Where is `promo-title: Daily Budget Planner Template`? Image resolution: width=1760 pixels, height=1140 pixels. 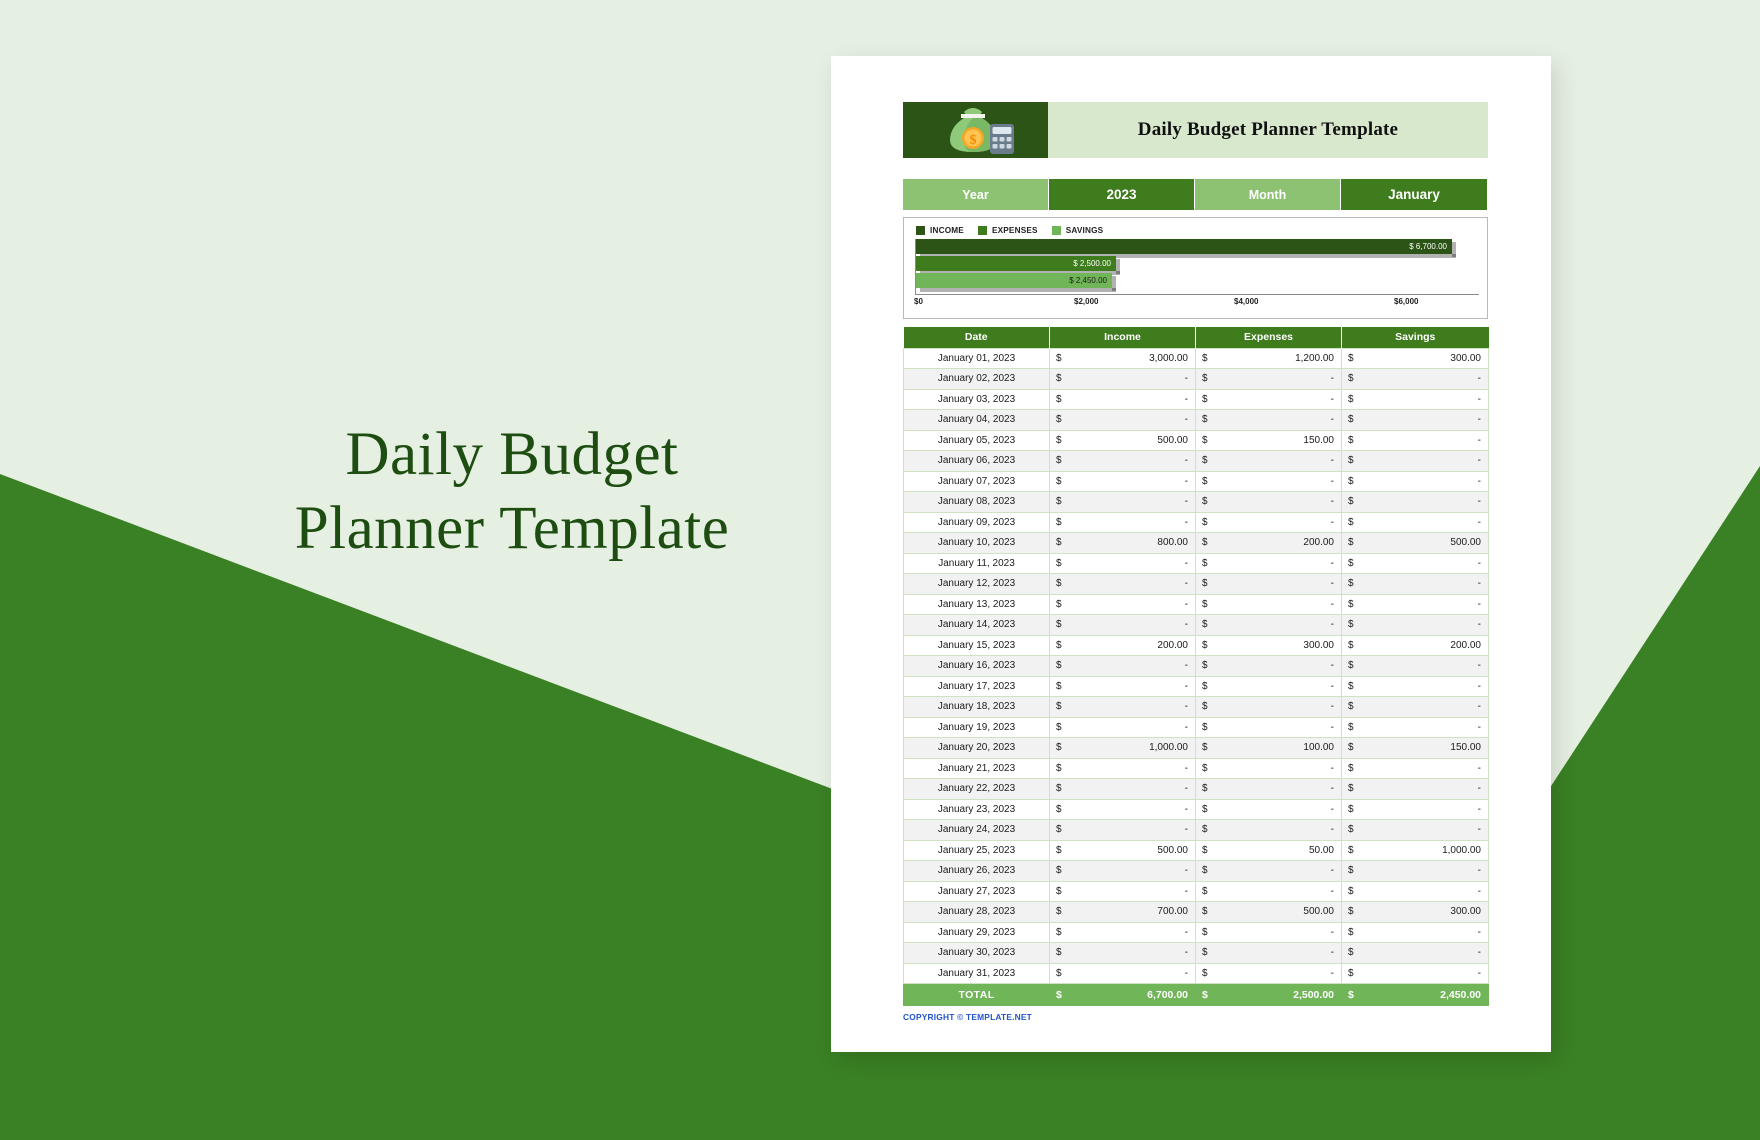 promo-title: Daily Budget Planner Template is located at coordinates (512, 492).